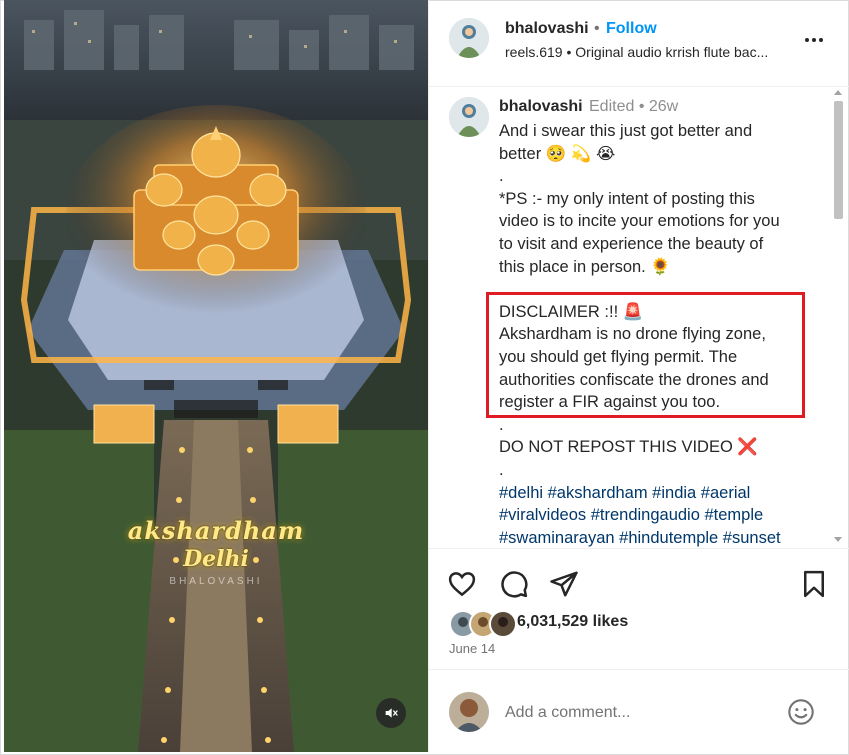 The width and height of the screenshot is (849, 755). What do you see at coordinates (659, 537) in the screenshot?
I see `hashtag-line: #swaminarayan #hindutemple #sunset` at bounding box center [659, 537].